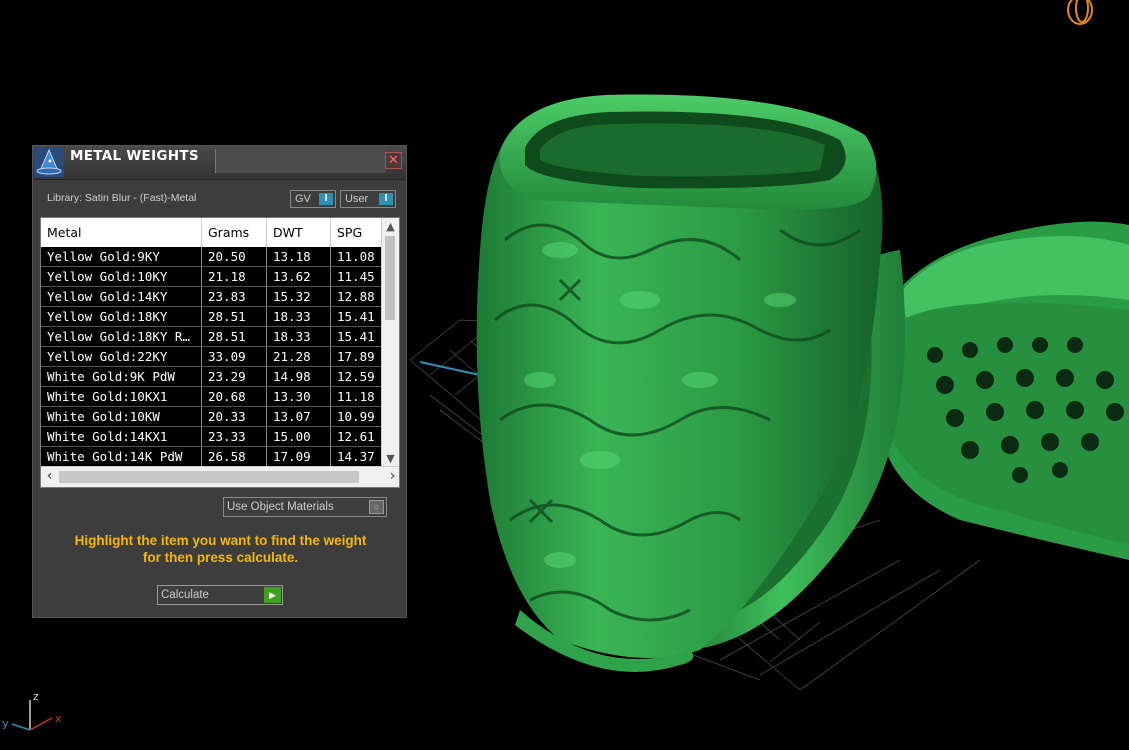  I want to click on table-row: White Gold:14KX1 23.33 15.00 12.61, so click(212, 436).